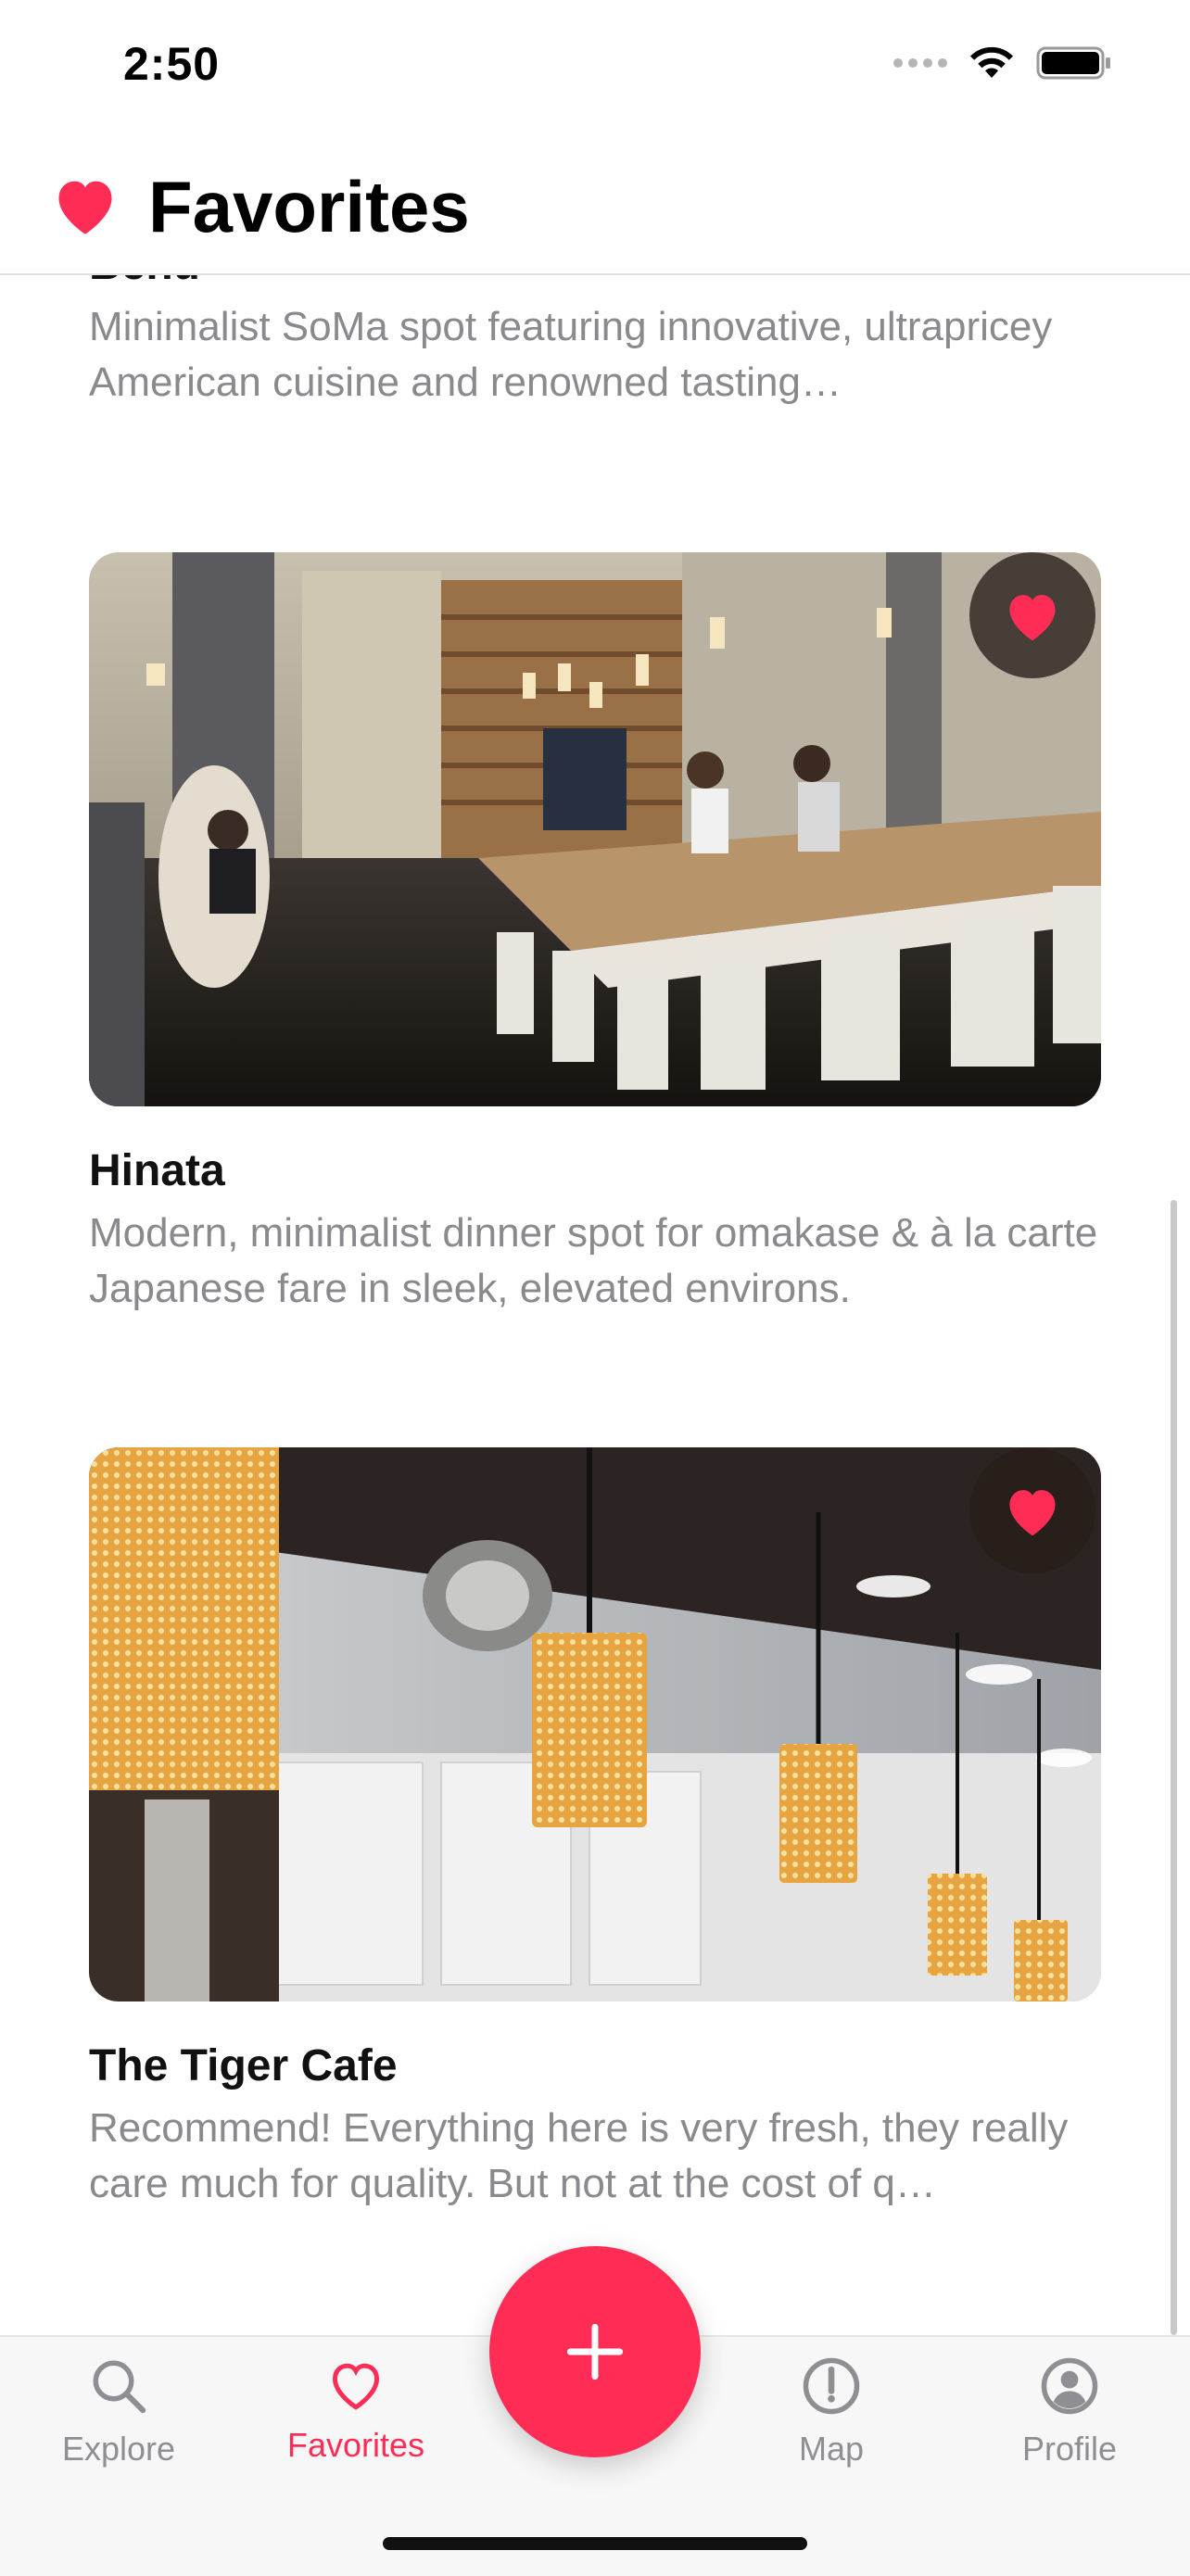  I want to click on add-button, so click(595, 2351).